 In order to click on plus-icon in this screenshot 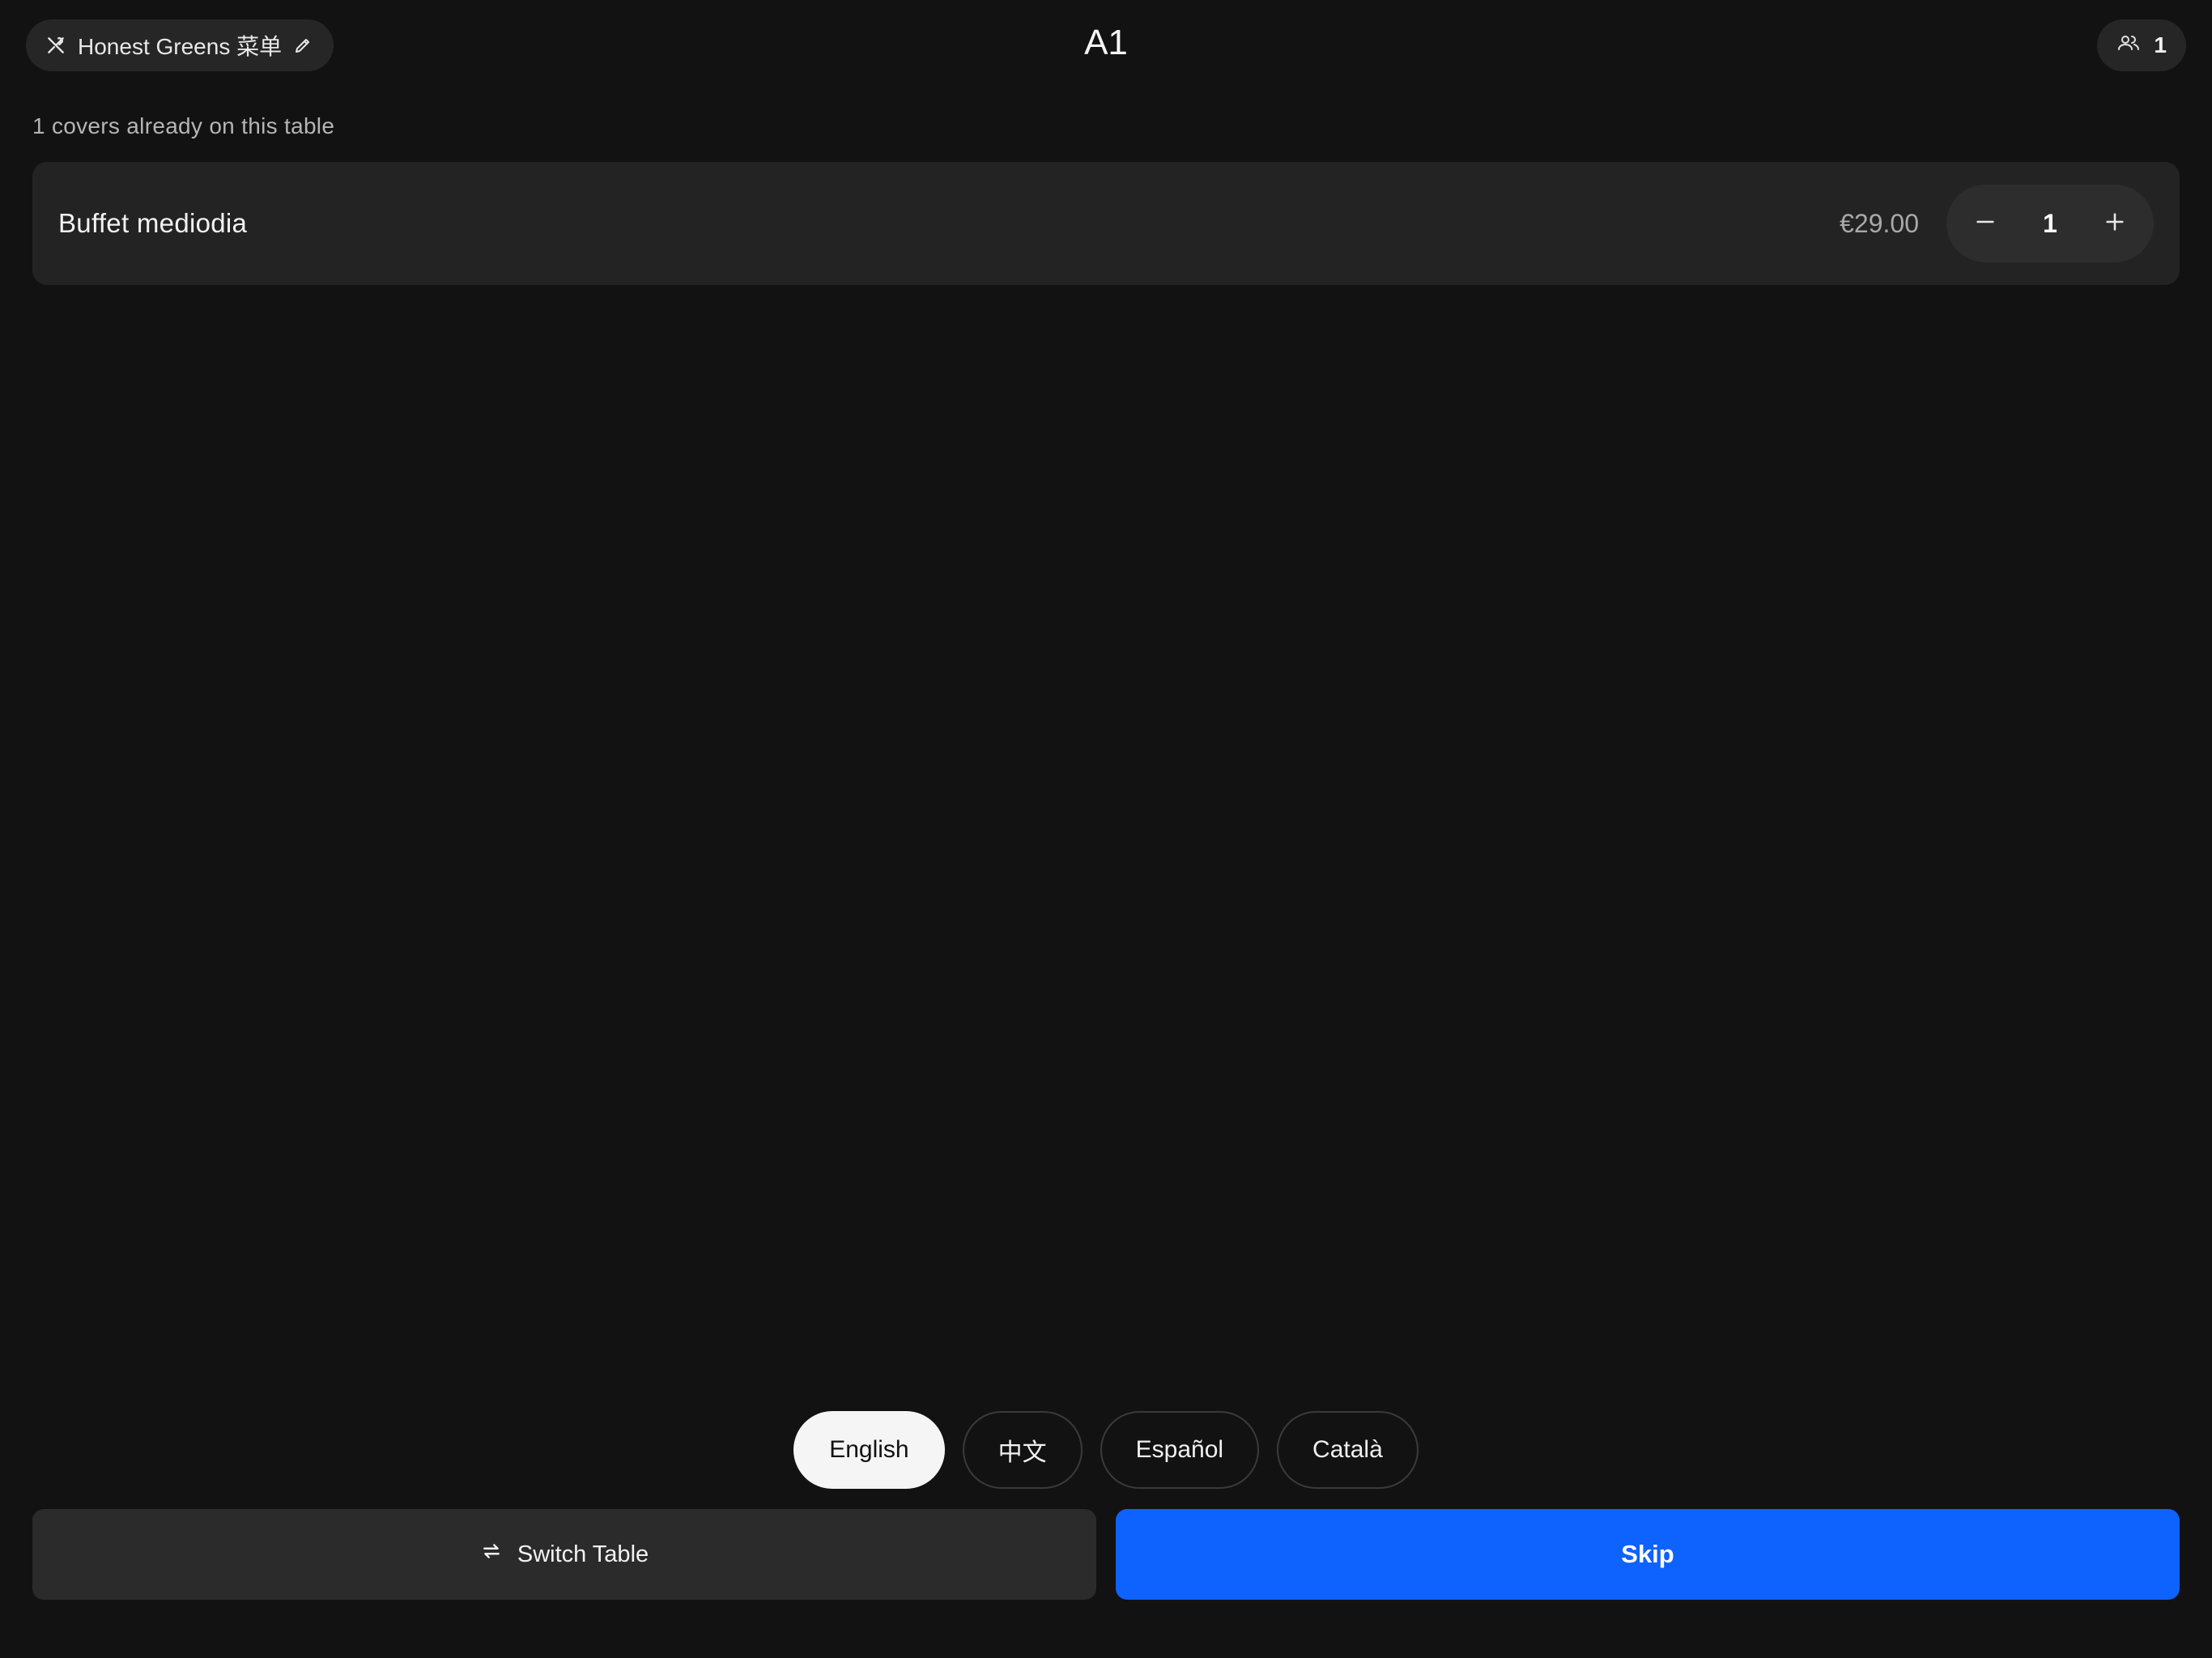, I will do `click(2115, 223)`.